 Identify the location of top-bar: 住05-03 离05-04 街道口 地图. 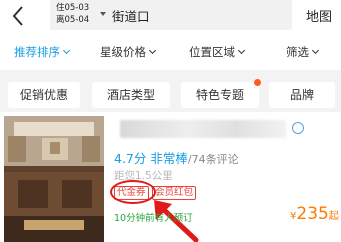
(170, 16).